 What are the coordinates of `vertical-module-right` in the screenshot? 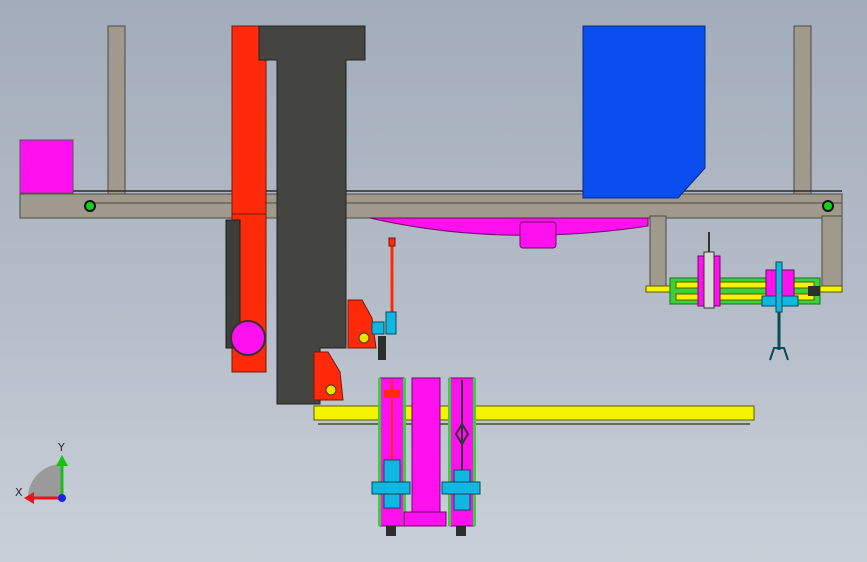 It's located at (461, 456).